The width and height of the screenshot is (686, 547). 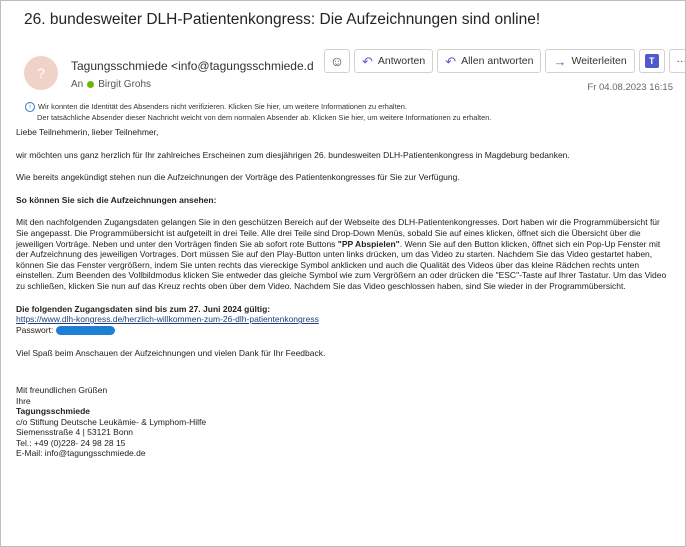 What do you see at coordinates (91, 84) in the screenshot?
I see `presence-status-icon` at bounding box center [91, 84].